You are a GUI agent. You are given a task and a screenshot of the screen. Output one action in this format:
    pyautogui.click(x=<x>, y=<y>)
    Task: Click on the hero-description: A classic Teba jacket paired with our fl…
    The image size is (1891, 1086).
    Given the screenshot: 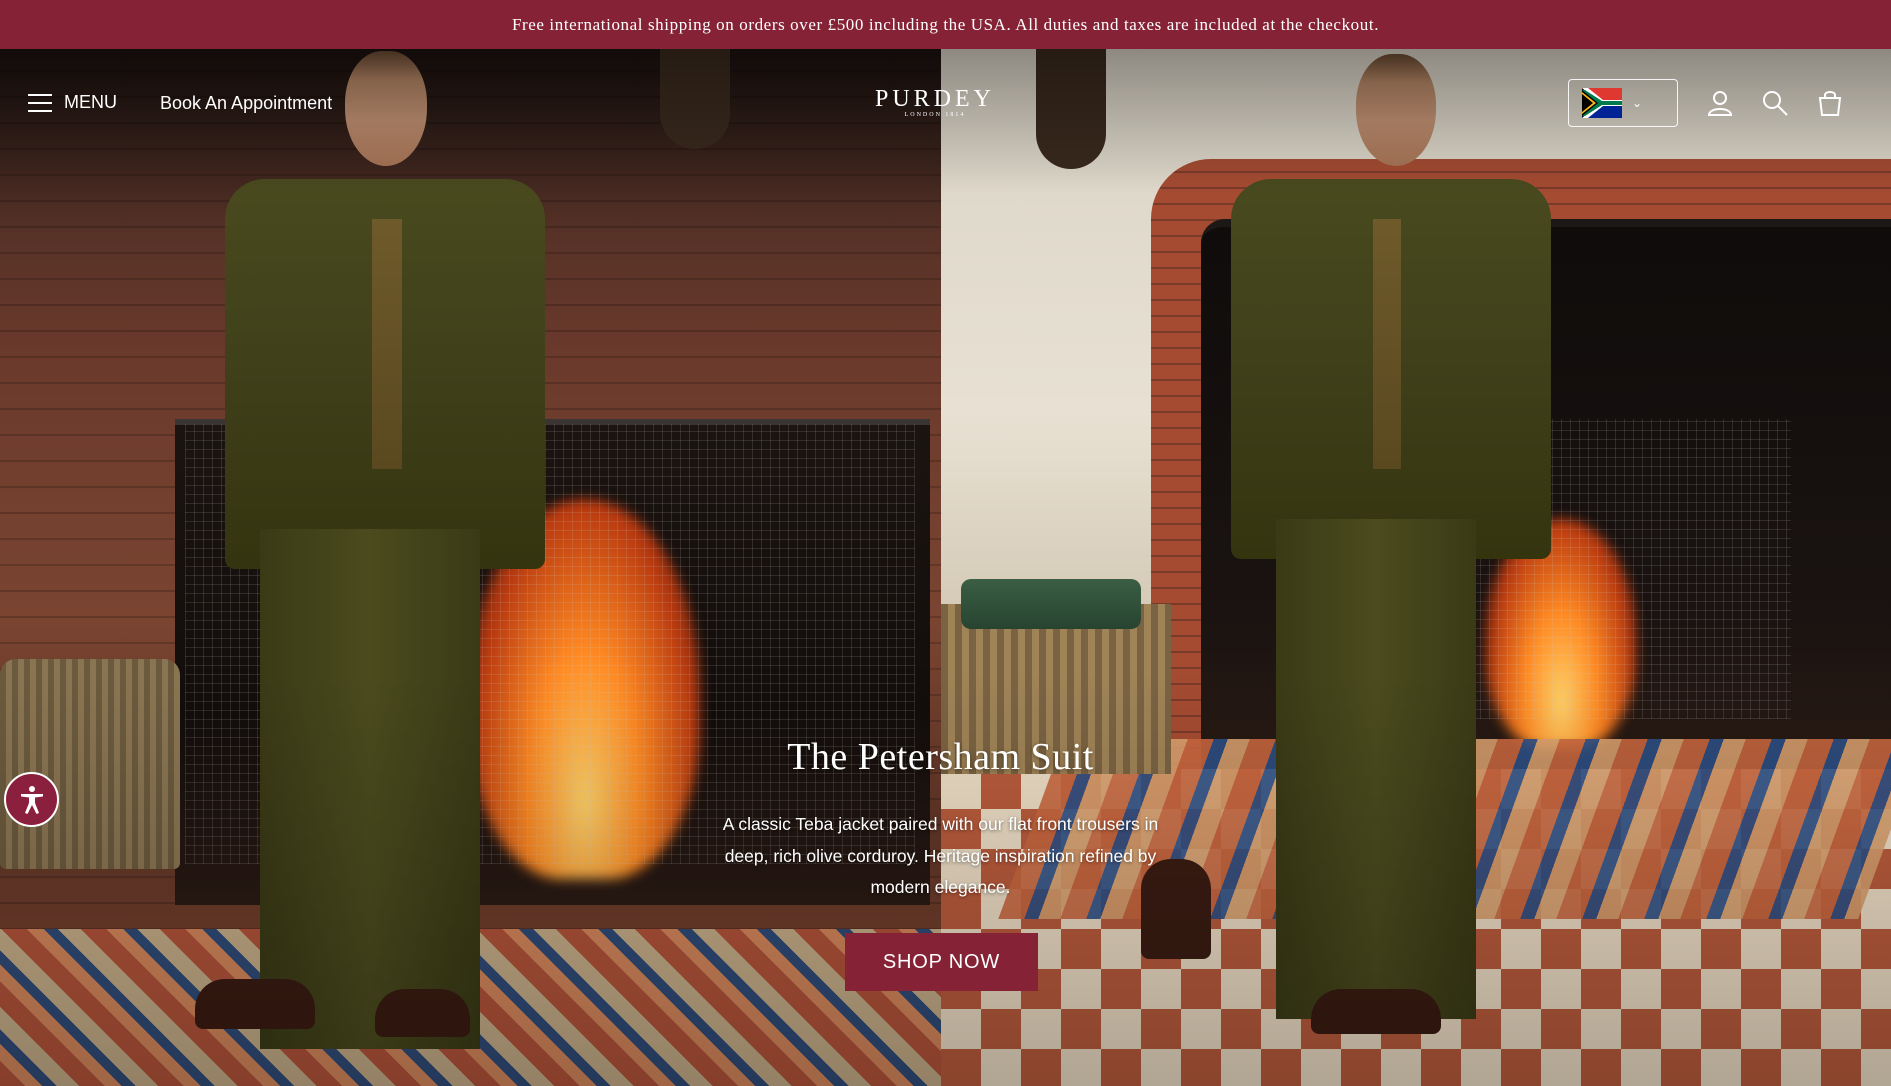 What is the action you would take?
    pyautogui.click(x=940, y=855)
    